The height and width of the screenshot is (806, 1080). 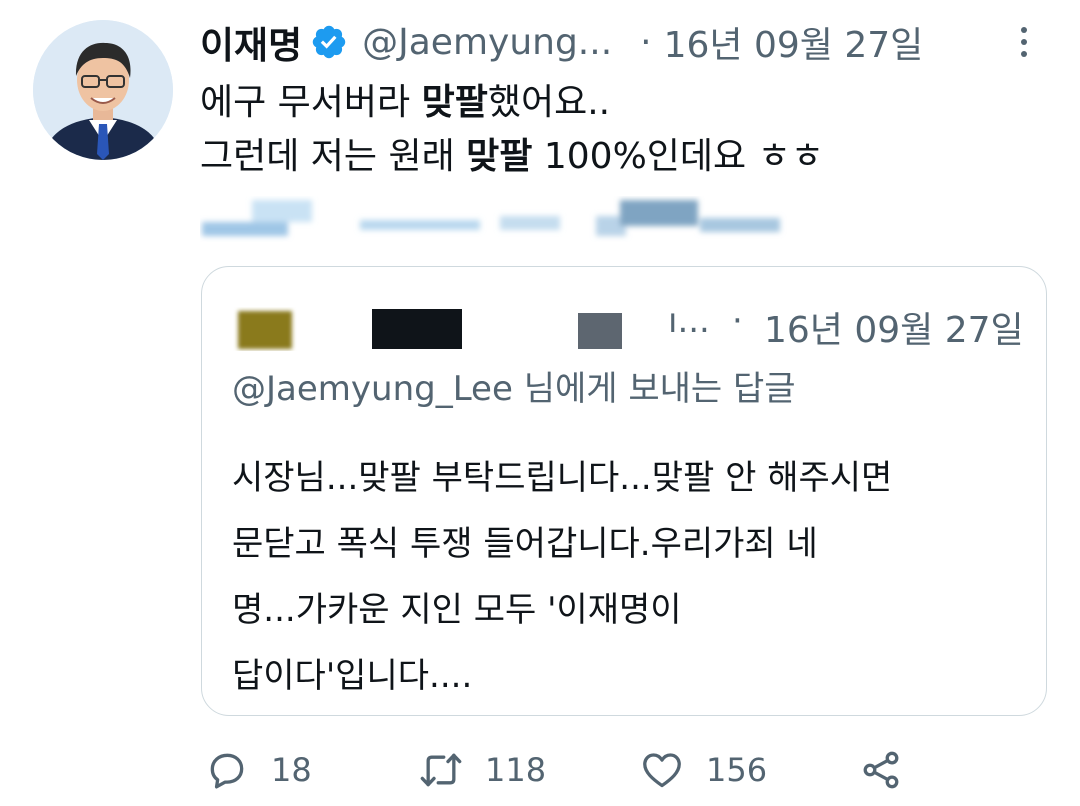 I want to click on author-name: 이재명, so click(x=251, y=42).